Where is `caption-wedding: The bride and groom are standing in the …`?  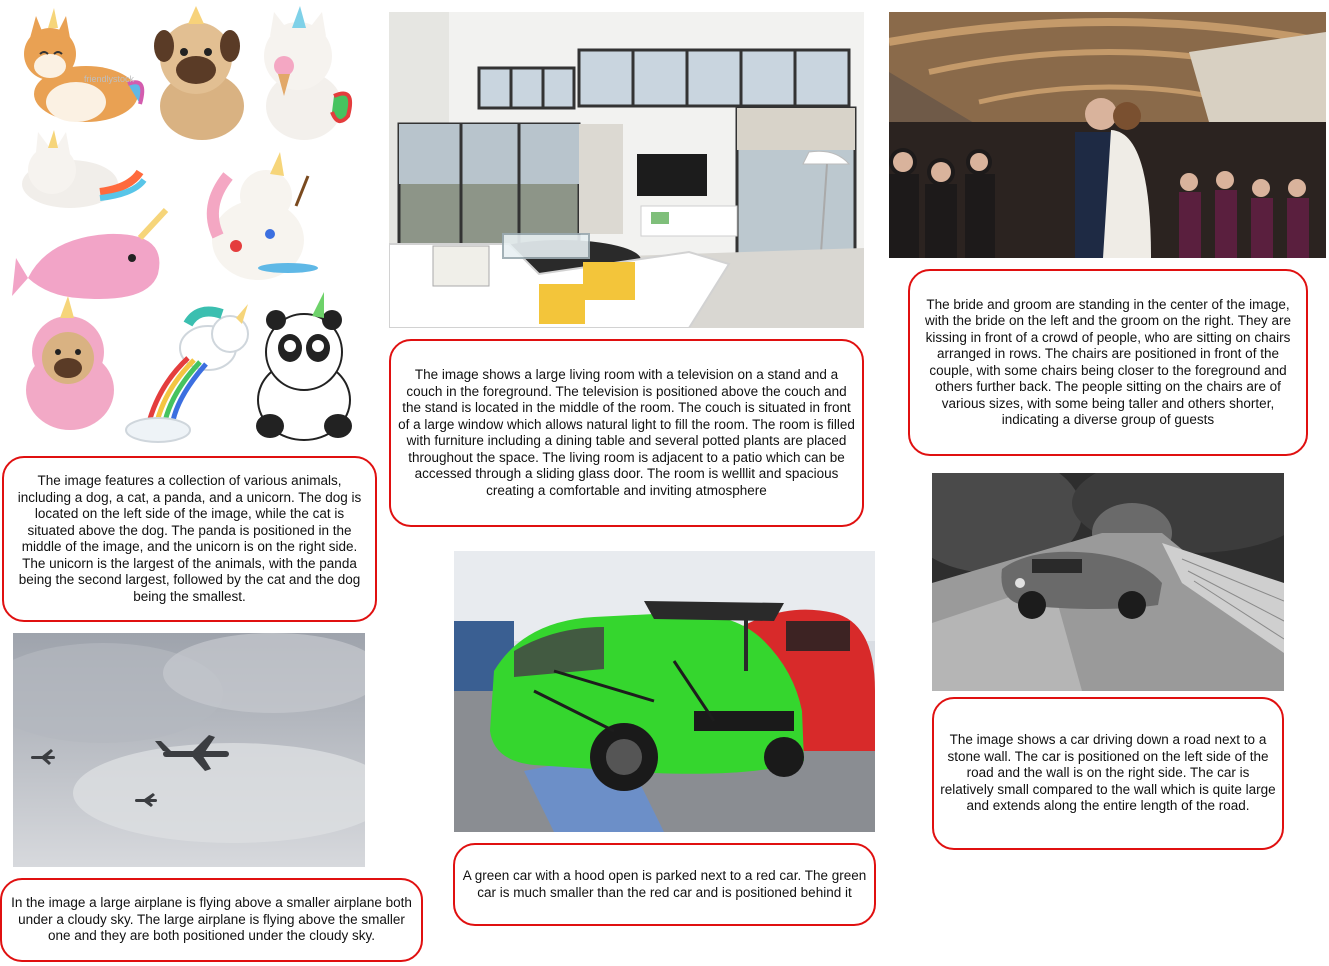 caption-wedding: The bride and groom are standing in the … is located at coordinates (1108, 362).